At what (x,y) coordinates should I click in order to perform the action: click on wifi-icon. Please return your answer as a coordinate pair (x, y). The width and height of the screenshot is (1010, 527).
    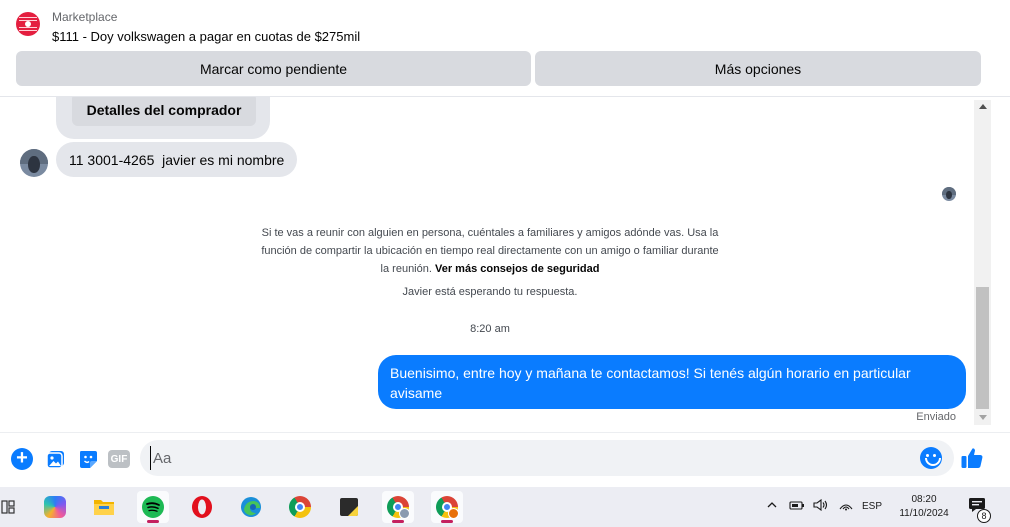
    Looking at the image, I should click on (846, 506).